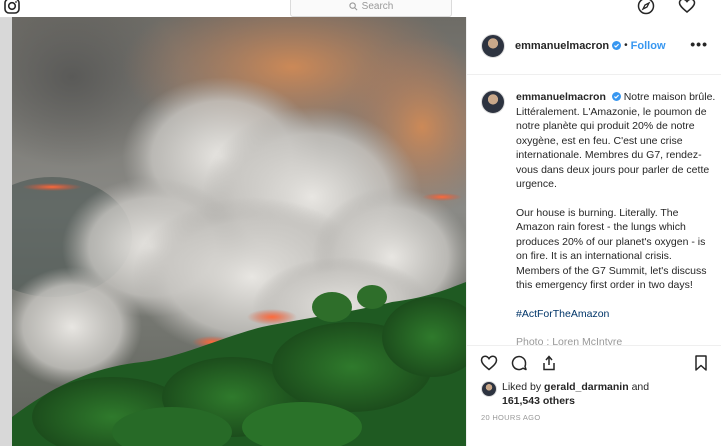 The width and height of the screenshot is (721, 446). Describe the element at coordinates (353, 6) in the screenshot. I see `search-icon` at that location.